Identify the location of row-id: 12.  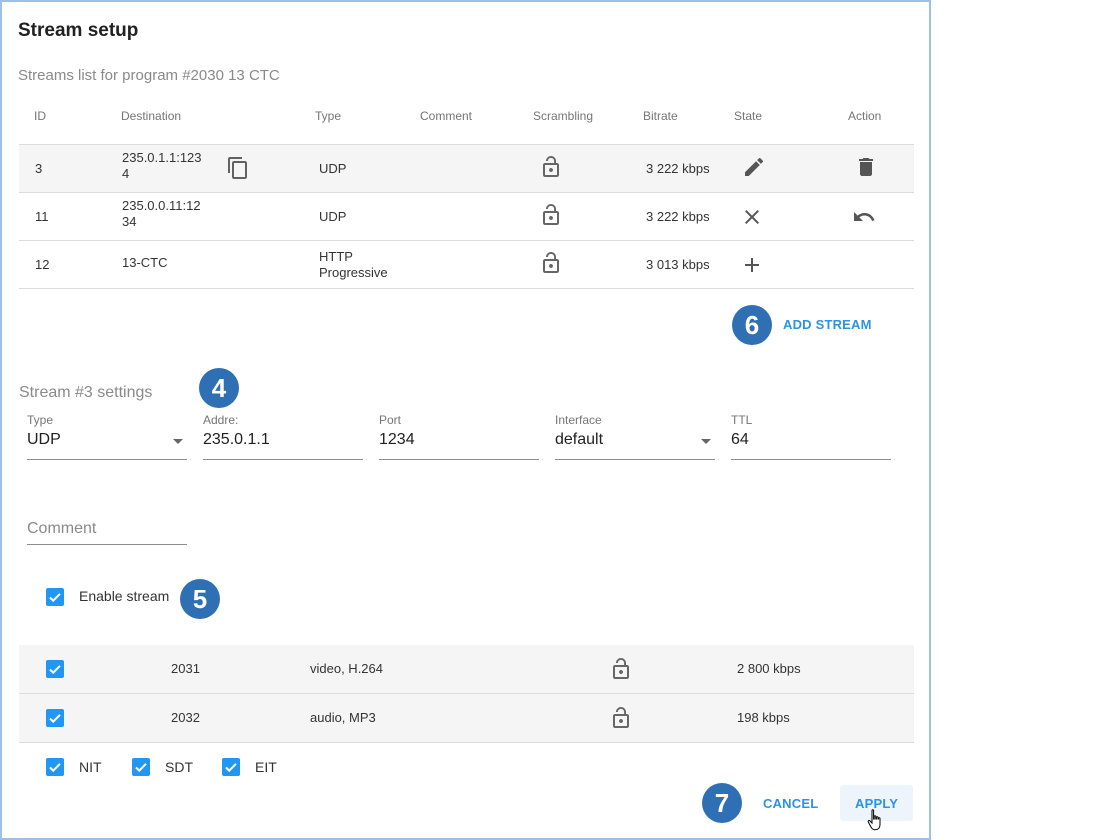
(42, 264).